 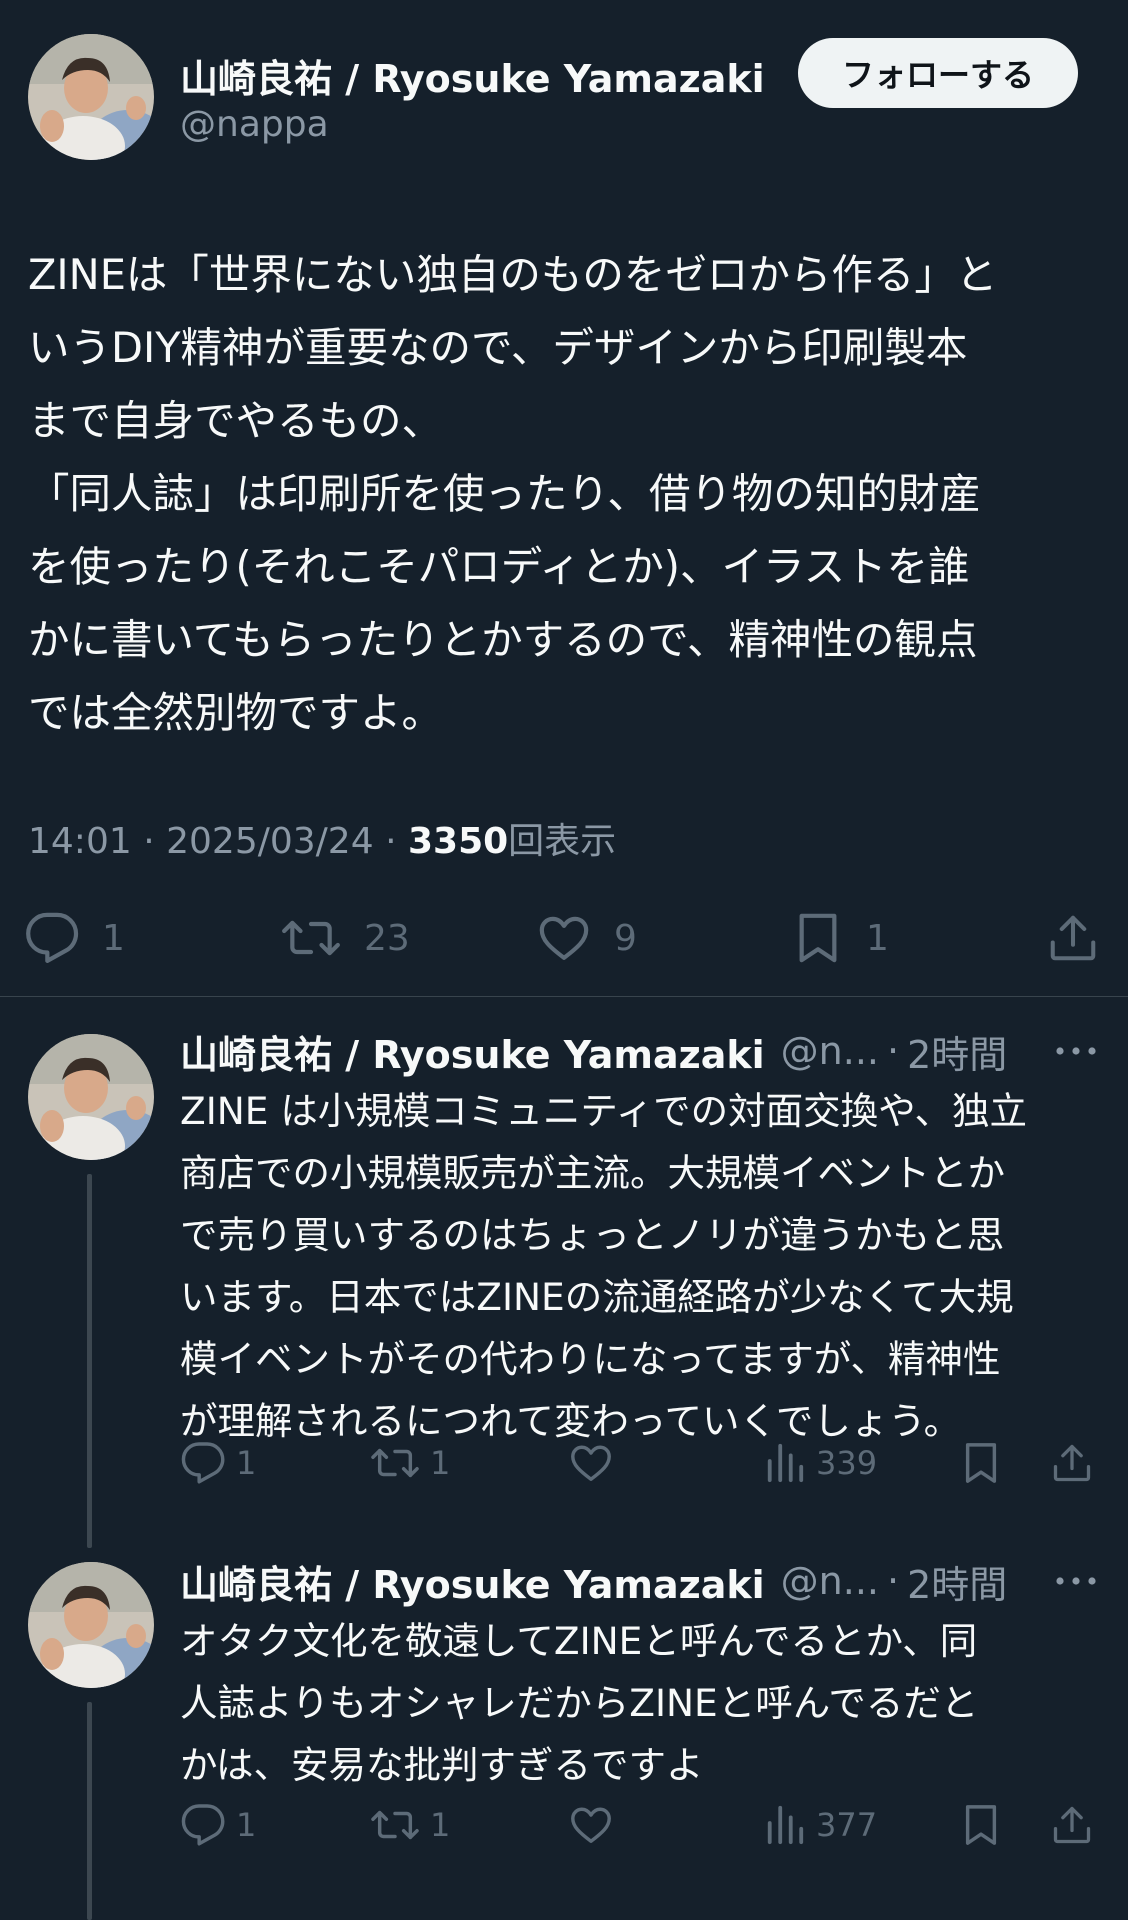 I want to click on views-action: 339, so click(x=820, y=1463).